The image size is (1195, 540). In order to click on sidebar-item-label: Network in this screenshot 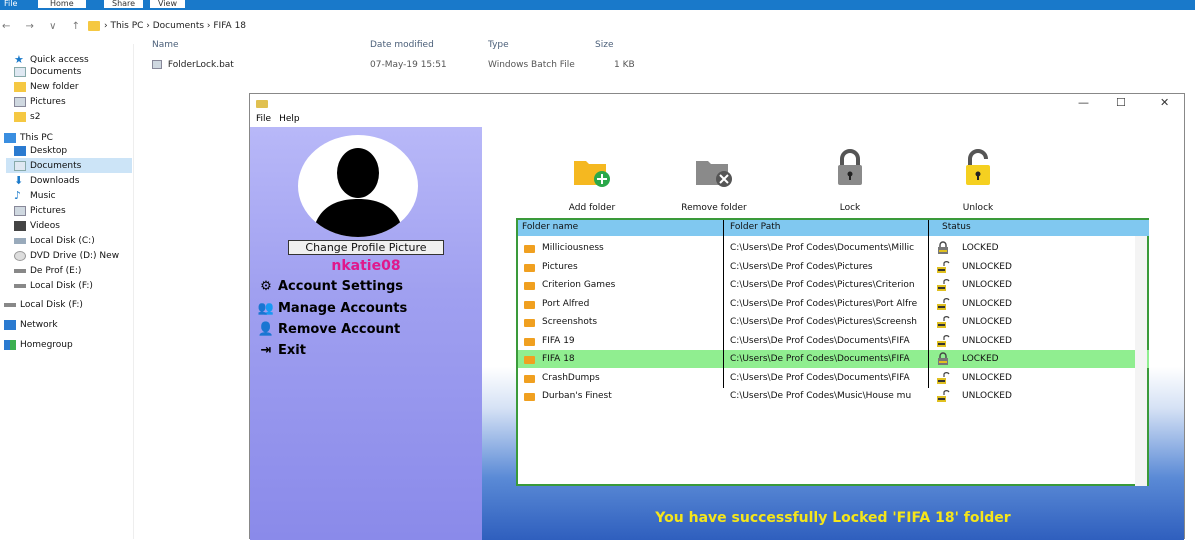, I will do `click(39, 324)`.